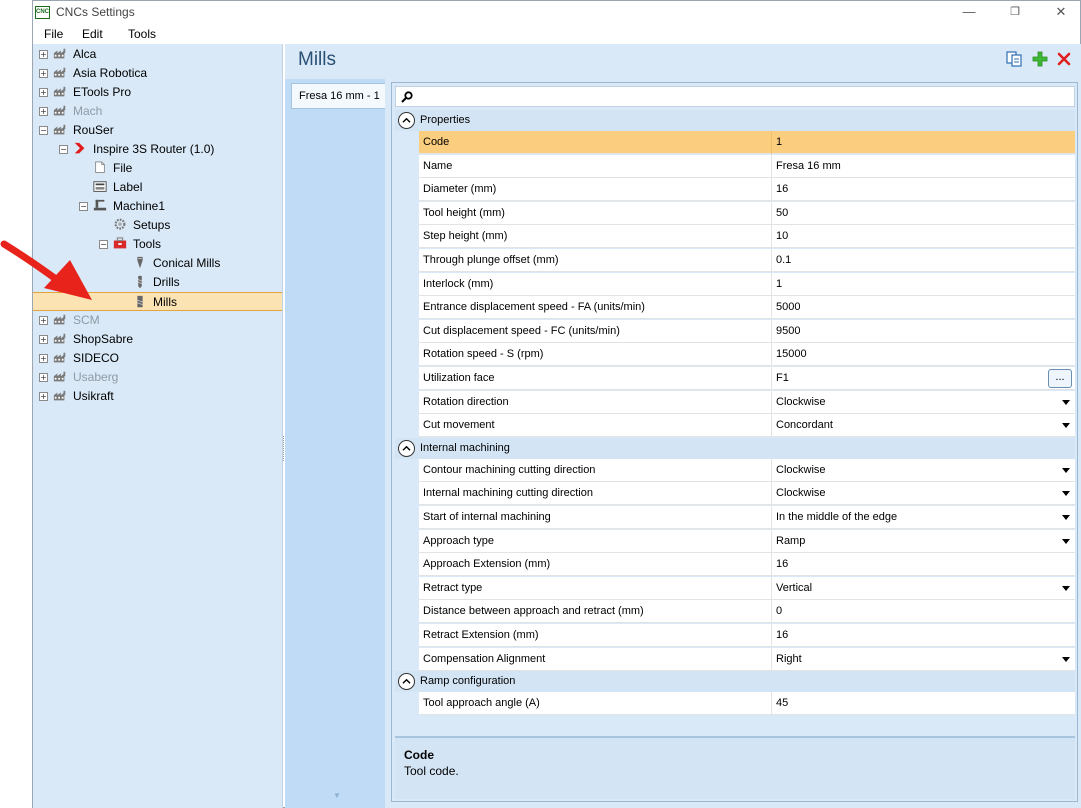  I want to click on tree-node-machine1: − Machine1, so click(157, 206).